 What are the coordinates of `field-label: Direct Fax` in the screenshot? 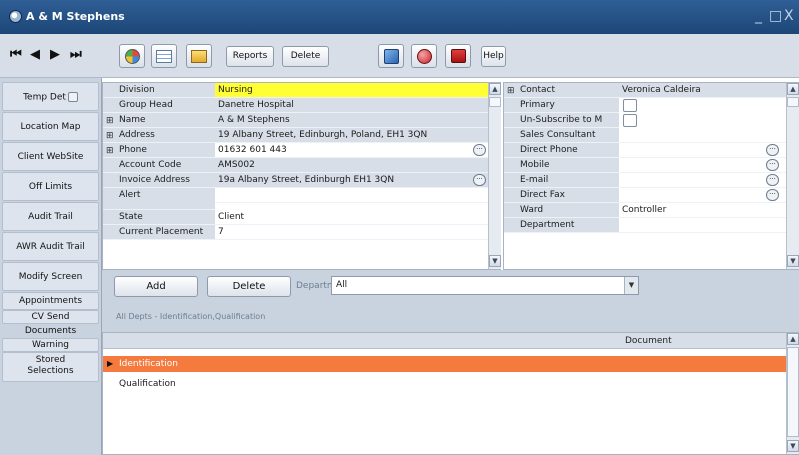 It's located at (561, 195).